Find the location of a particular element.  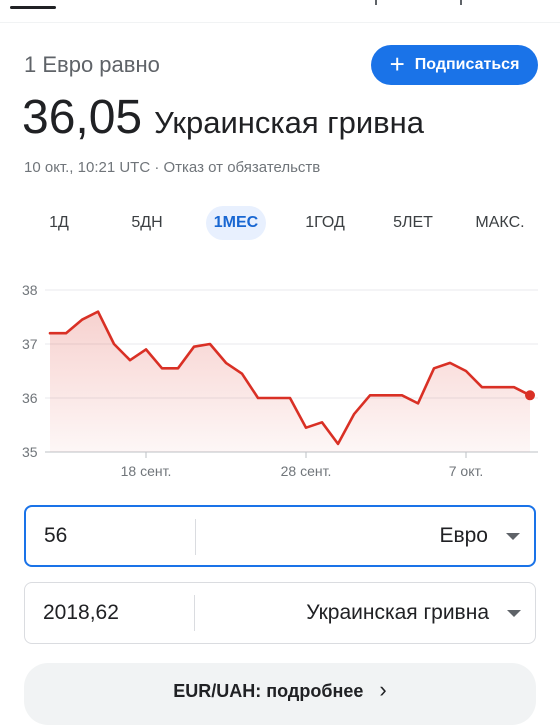

amount-value: 56 is located at coordinates (55, 536).